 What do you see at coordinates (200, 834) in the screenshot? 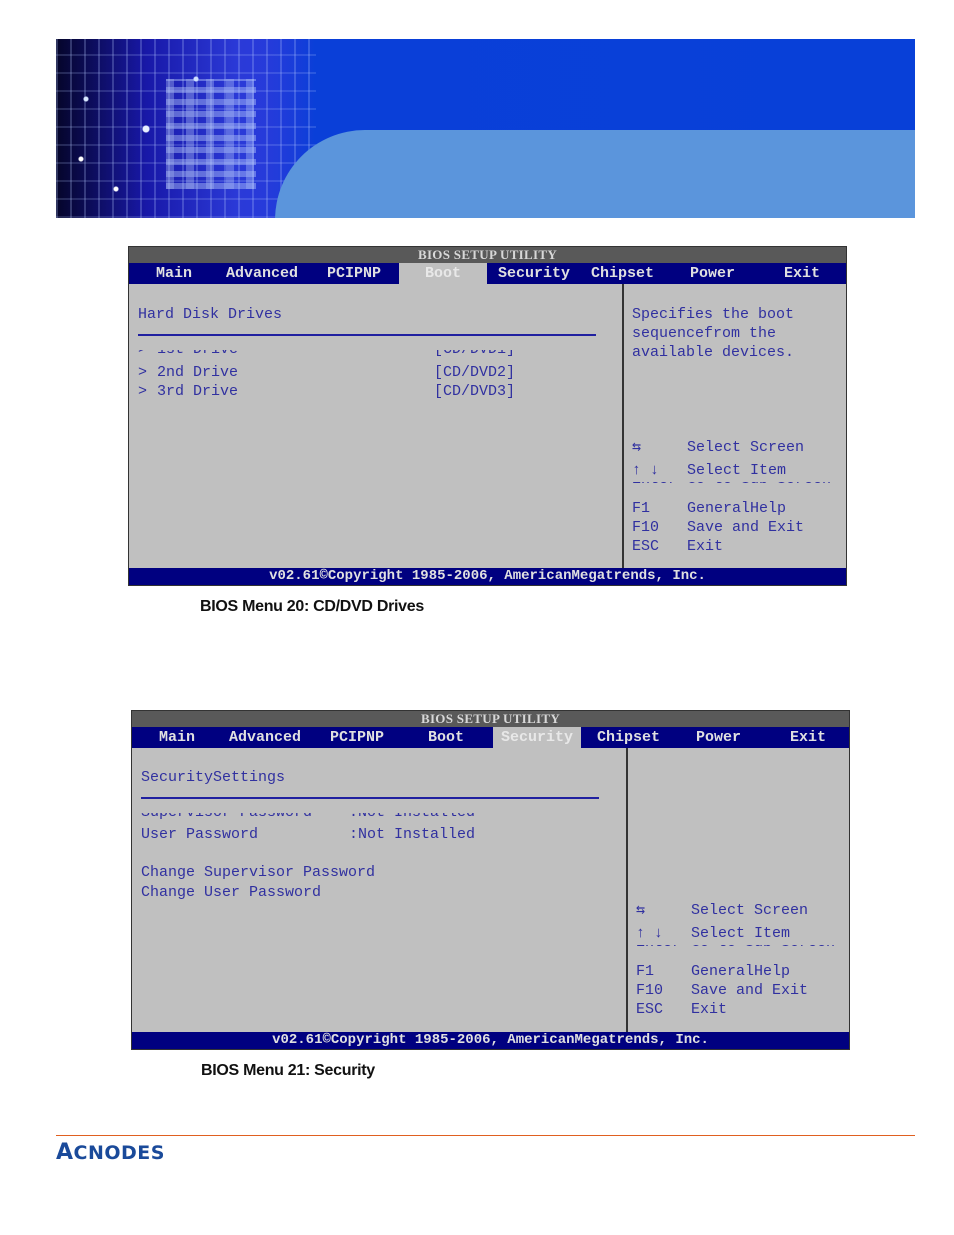
I see `item-label: User Password` at bounding box center [200, 834].